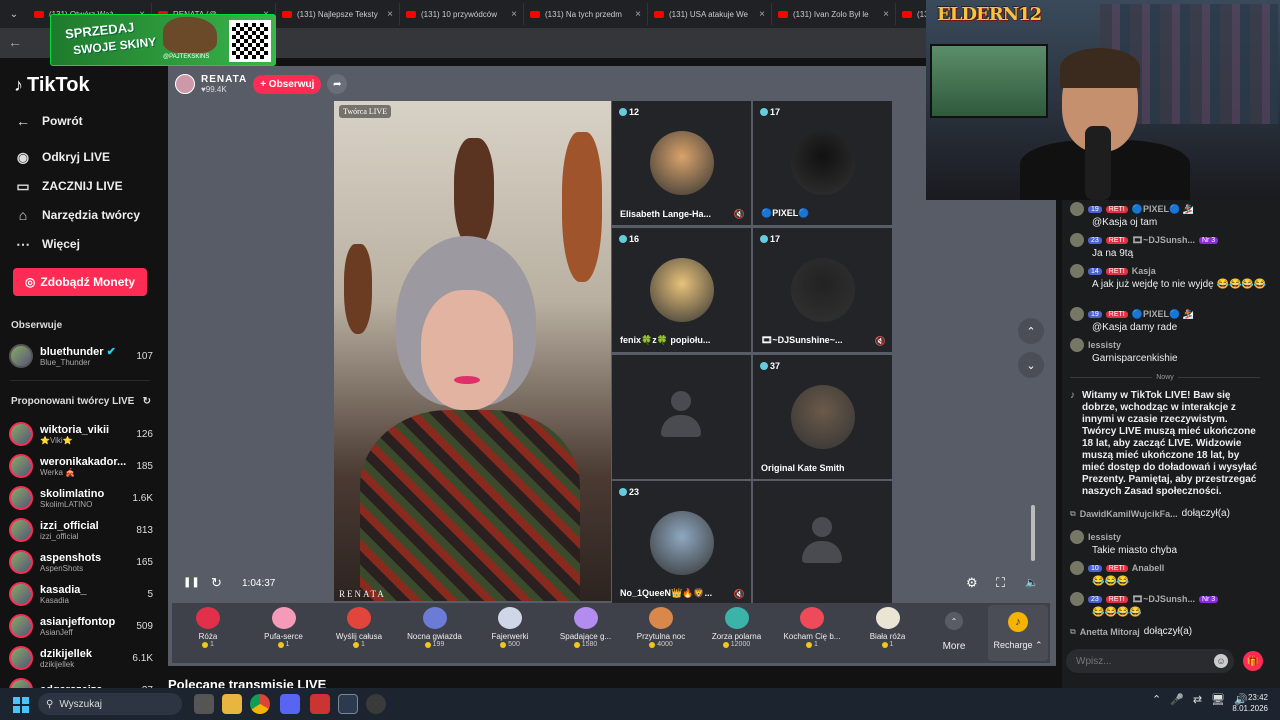  Describe the element at coordinates (435, 633) in the screenshot. I see `gift-item: Nocna gwiazda 199` at that location.